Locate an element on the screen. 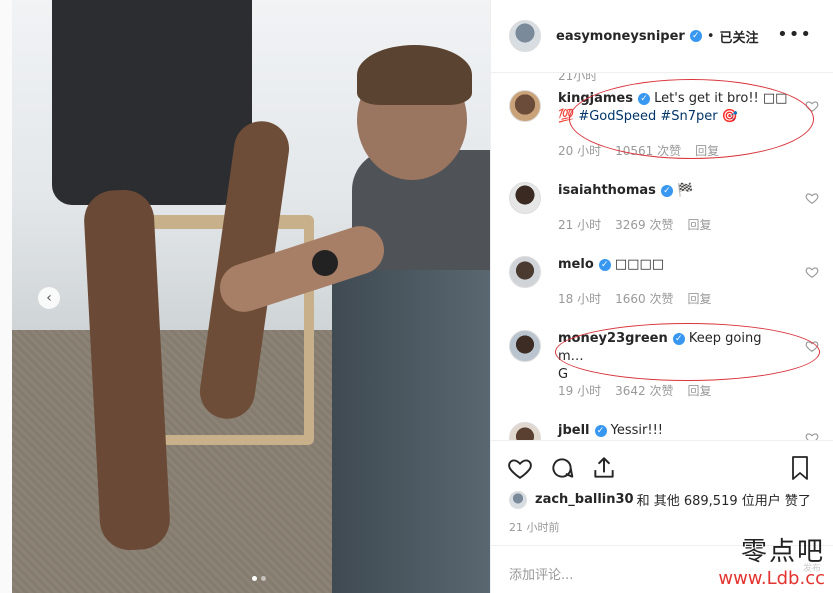 The image size is (833, 593). author-avatar is located at coordinates (525, 36).